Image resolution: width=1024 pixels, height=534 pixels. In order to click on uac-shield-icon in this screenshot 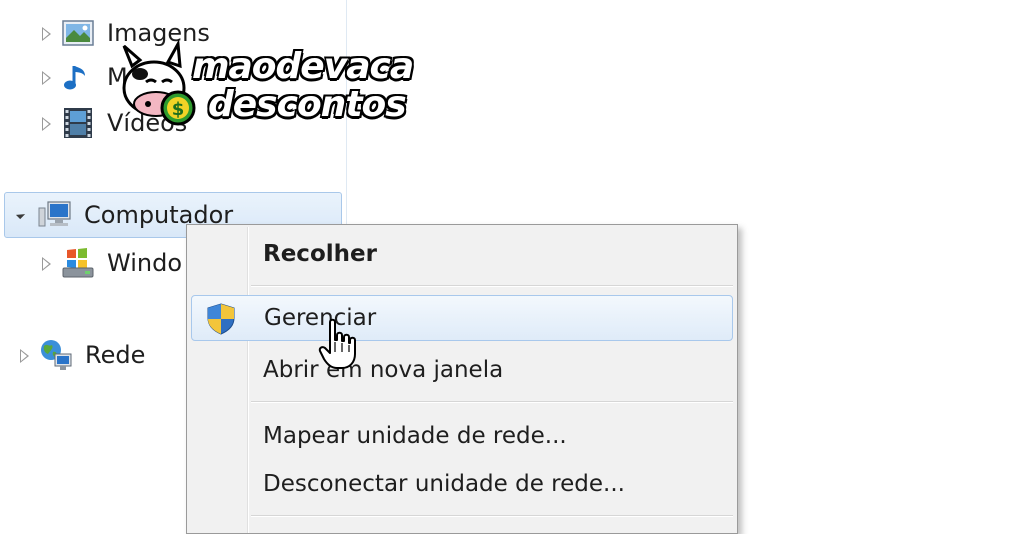, I will do `click(221, 319)`.